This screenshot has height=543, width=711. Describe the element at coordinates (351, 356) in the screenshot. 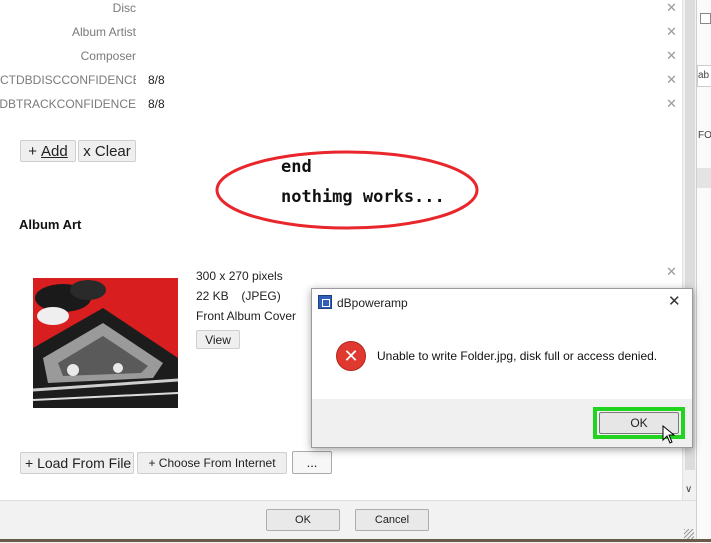

I see `error-icon: ✕` at that location.